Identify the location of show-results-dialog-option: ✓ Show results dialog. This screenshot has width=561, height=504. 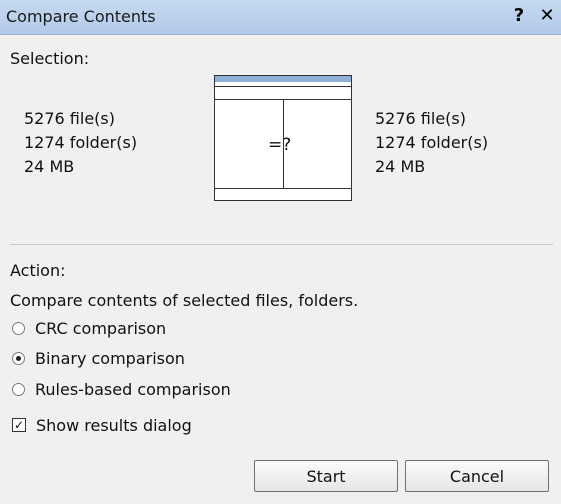
(101, 425).